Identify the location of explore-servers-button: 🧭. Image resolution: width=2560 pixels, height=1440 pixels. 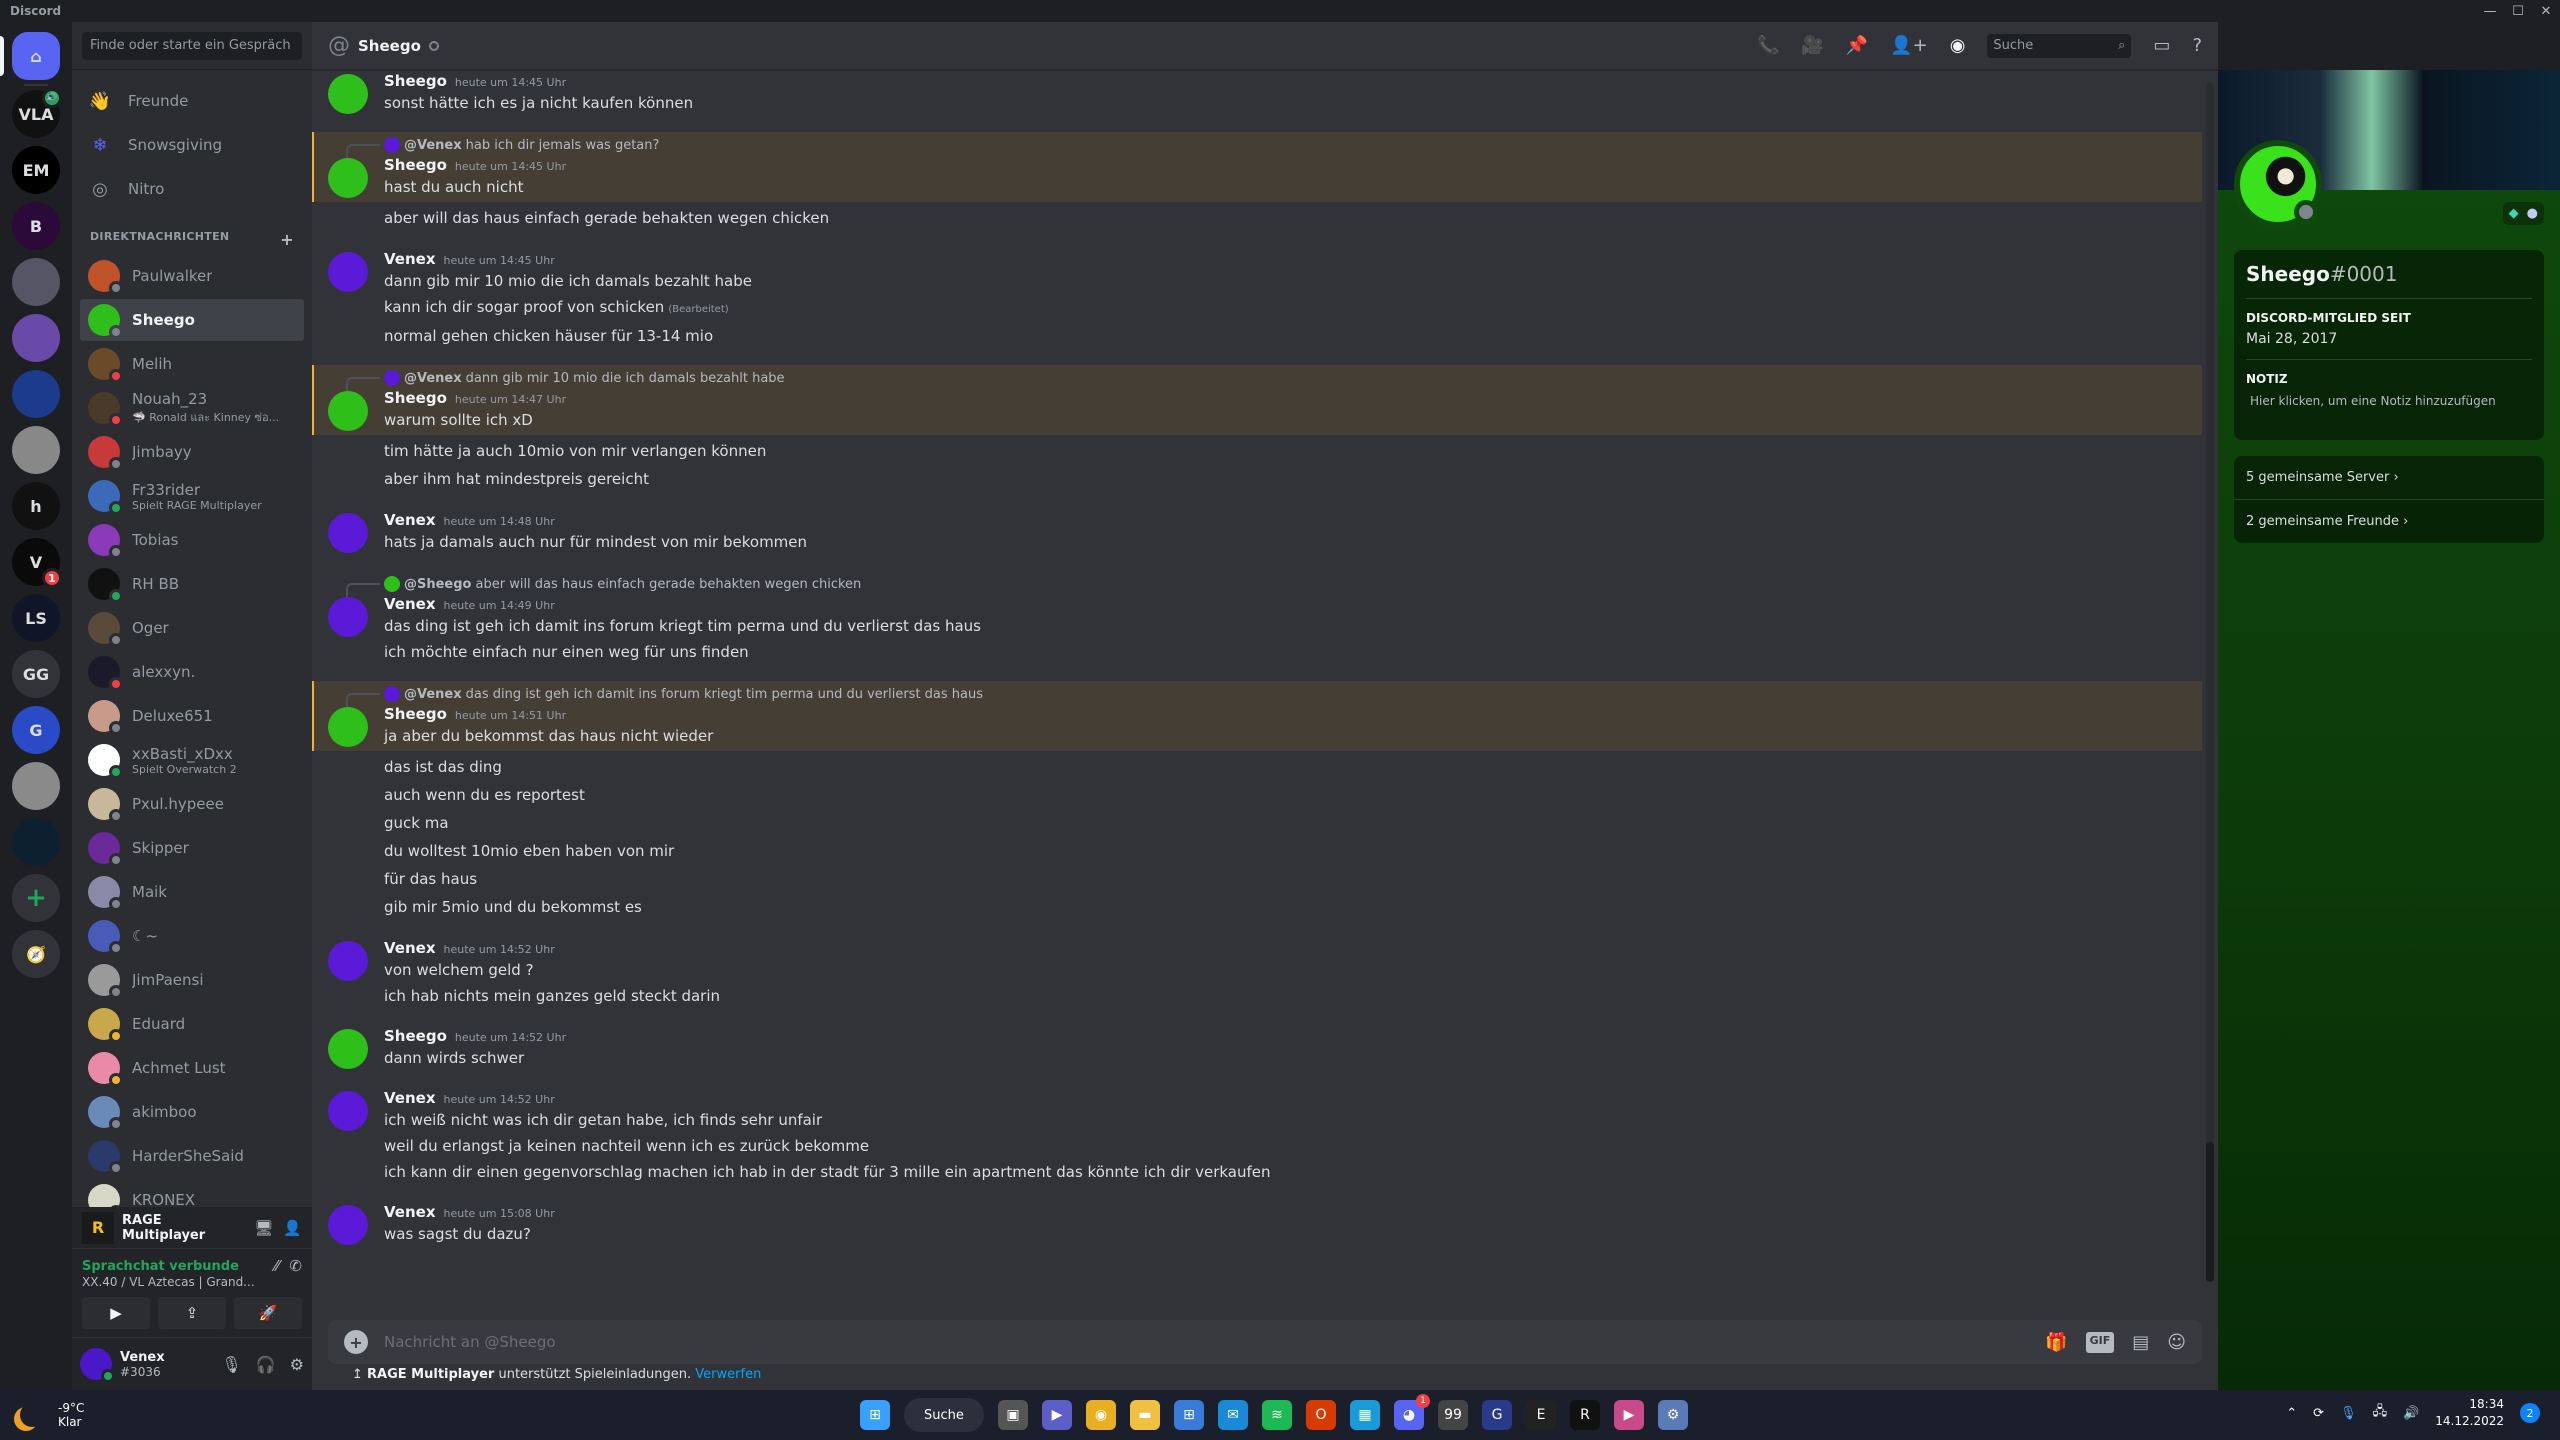
(36, 954).